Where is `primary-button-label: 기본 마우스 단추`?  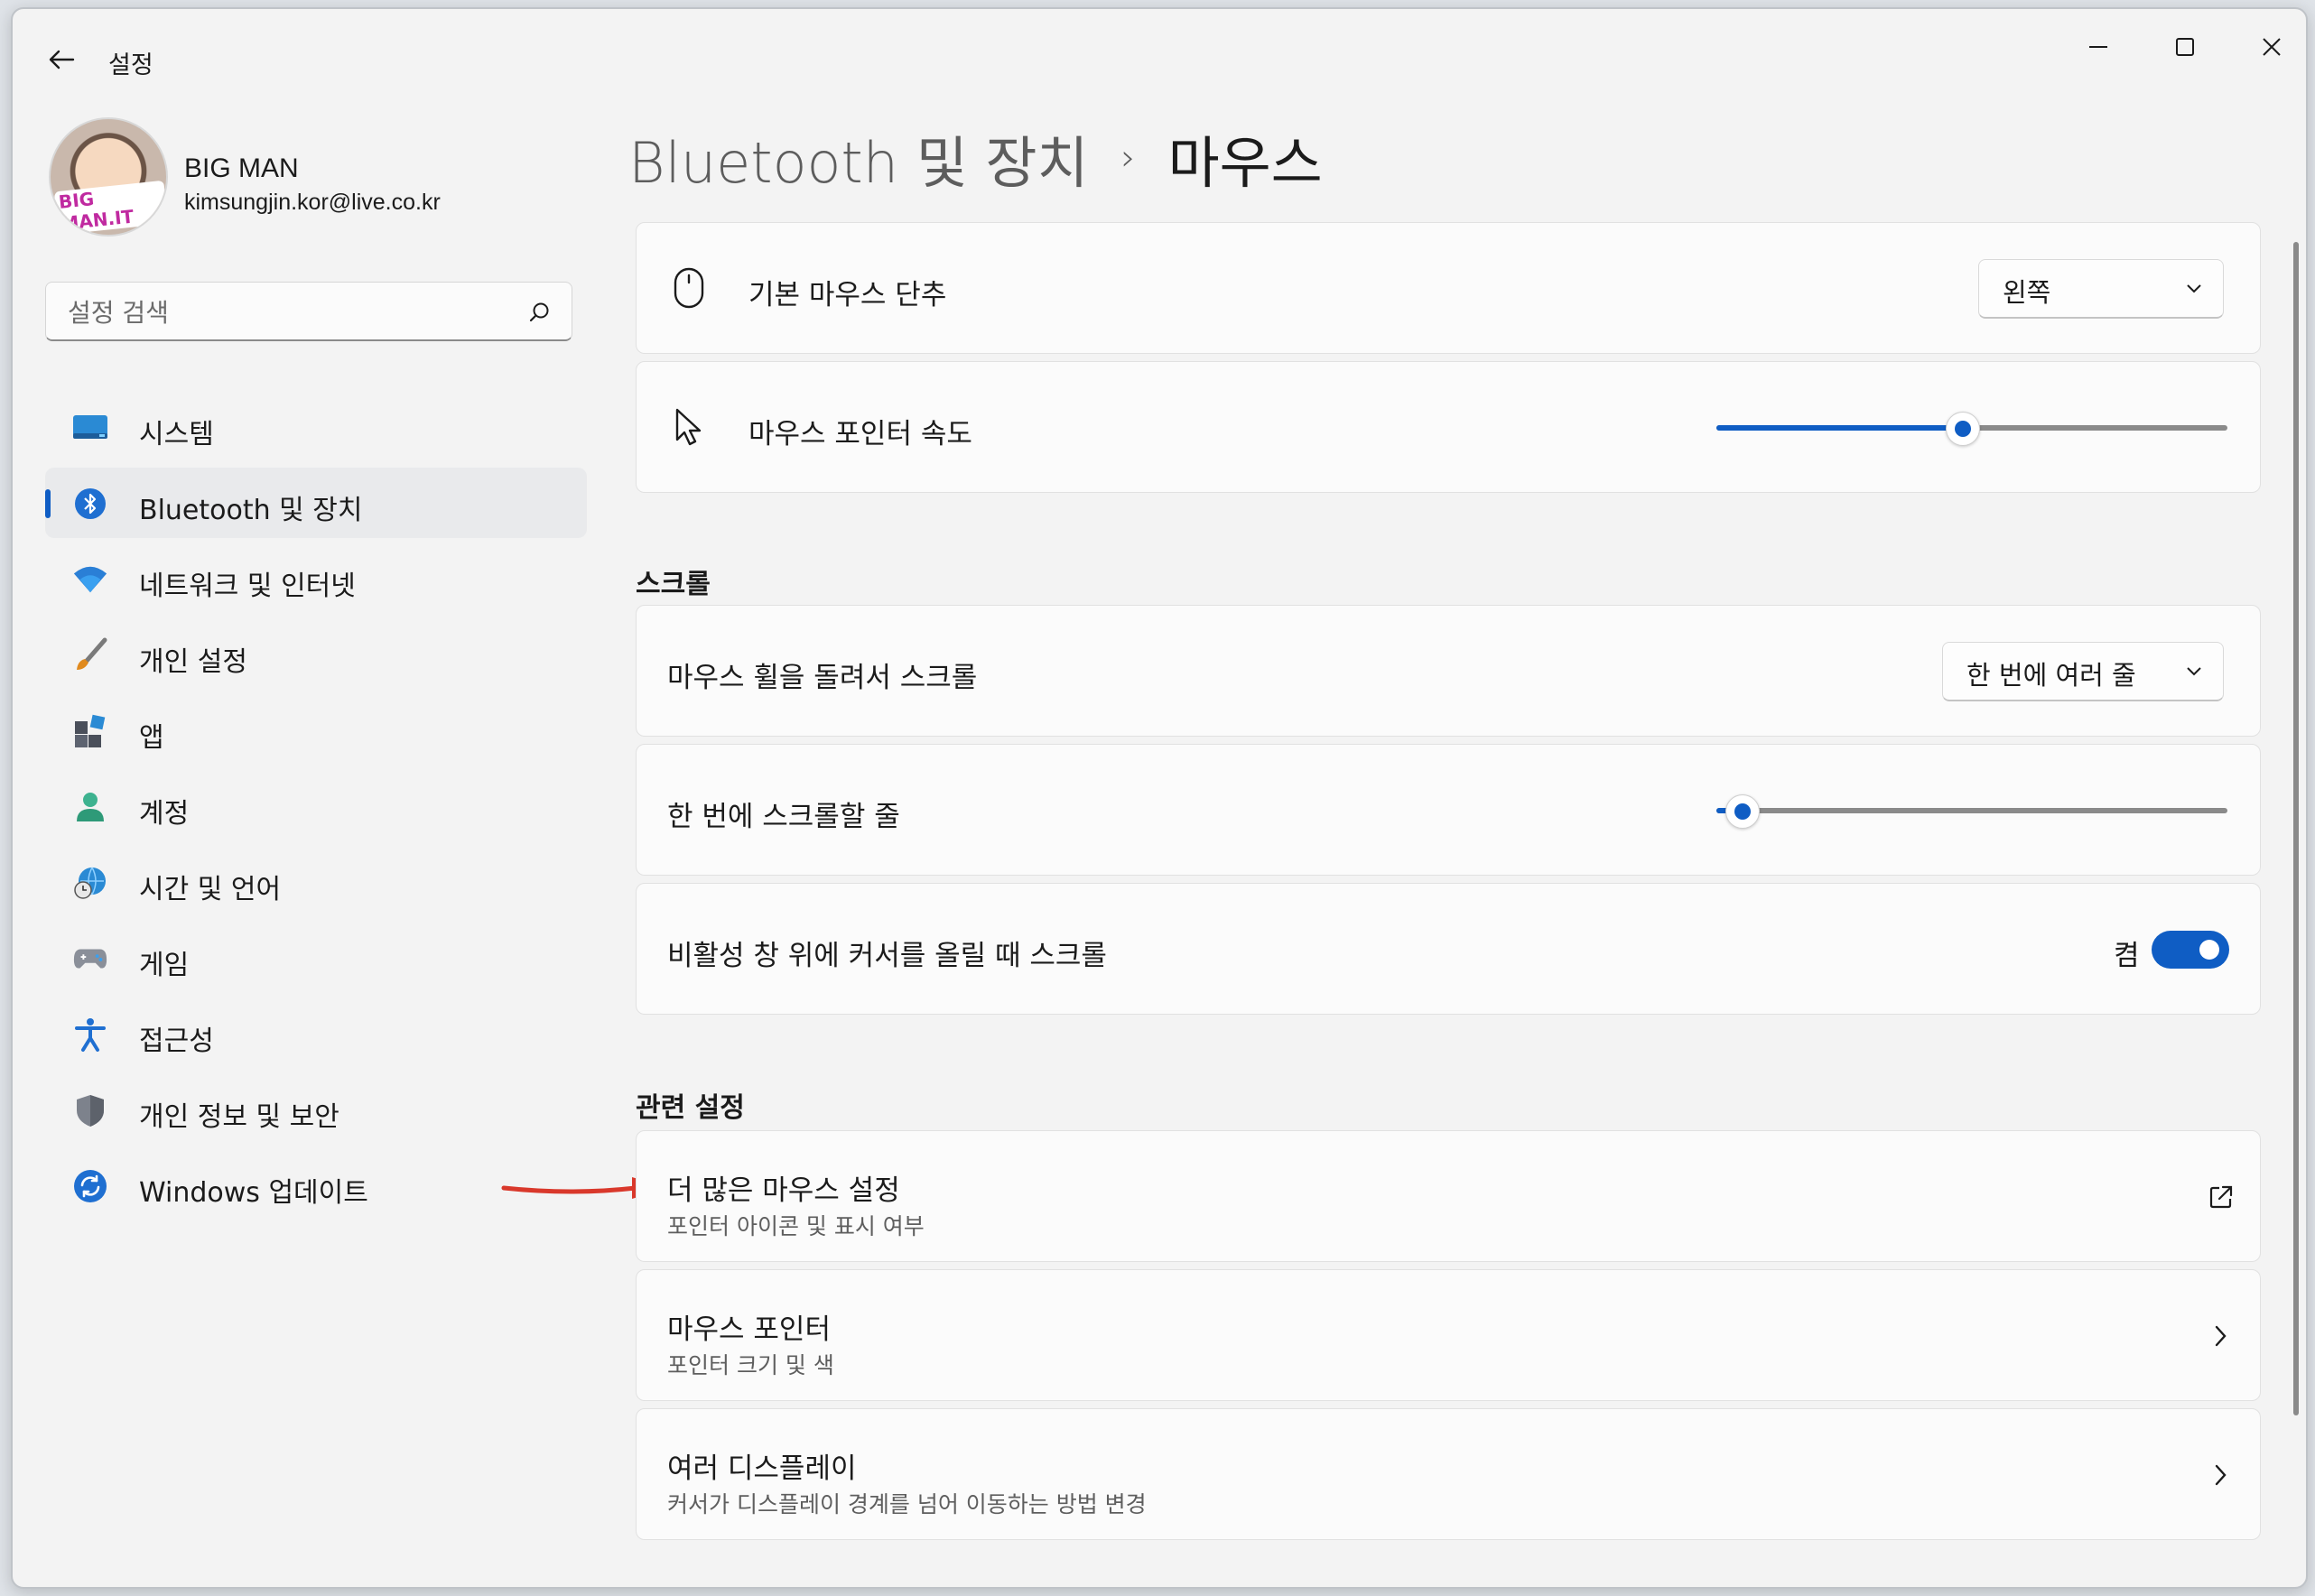
primary-button-label: 기본 마우스 단추 is located at coordinates (848, 295).